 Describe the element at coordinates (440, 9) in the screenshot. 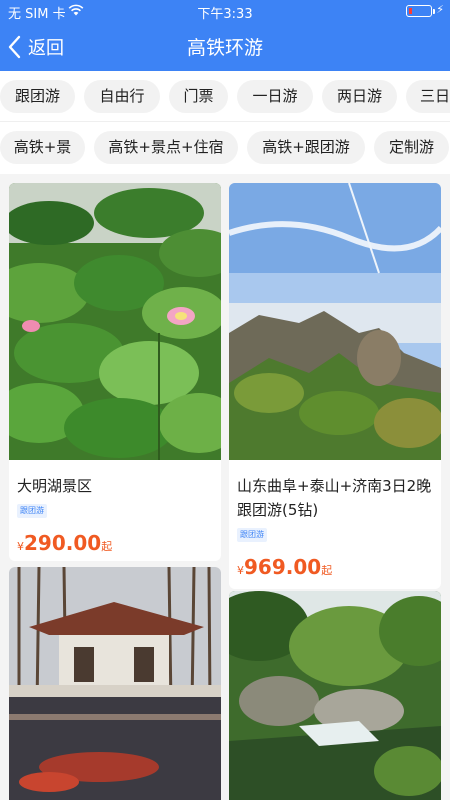

I see `charging-icon: ⚡` at that location.